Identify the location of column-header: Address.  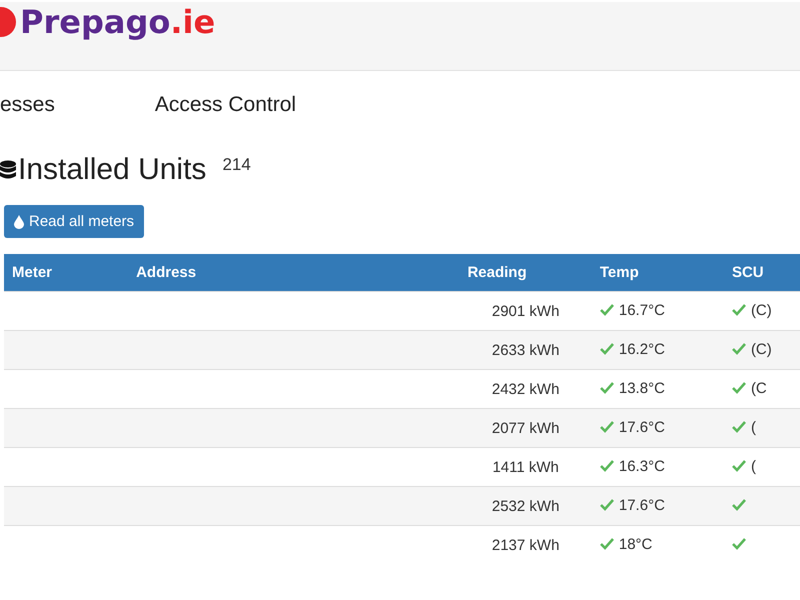
(294, 273).